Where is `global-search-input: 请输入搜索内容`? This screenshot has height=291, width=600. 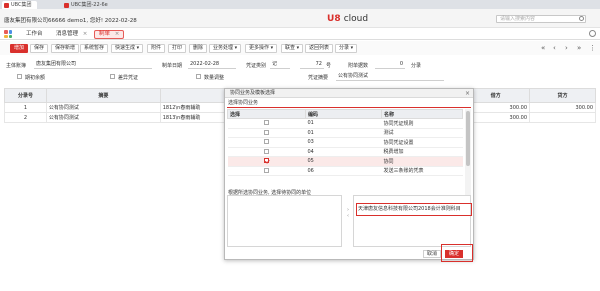 global-search-input: 请输入搜索内容 is located at coordinates (541, 19).